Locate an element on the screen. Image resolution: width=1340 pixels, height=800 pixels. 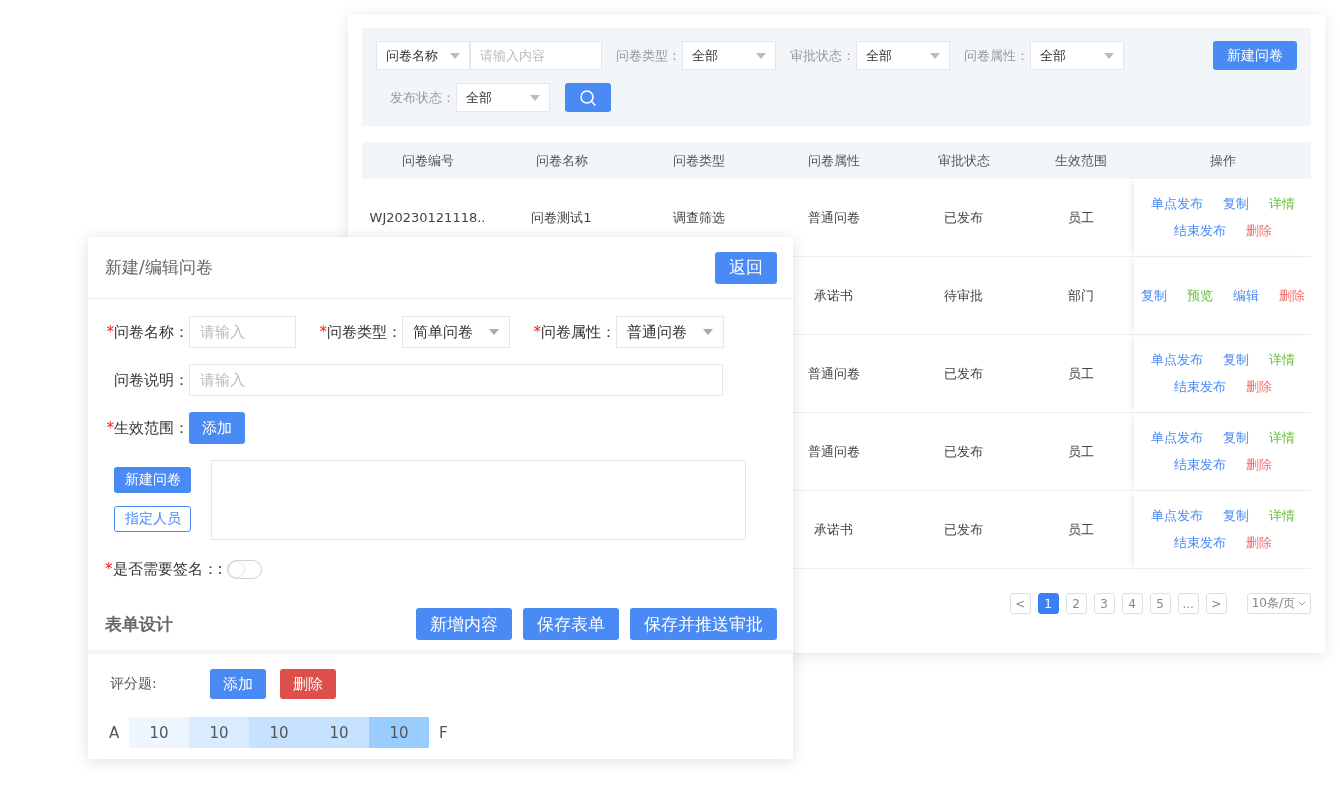
table-cell: 问卷测试1 is located at coordinates (561, 217).